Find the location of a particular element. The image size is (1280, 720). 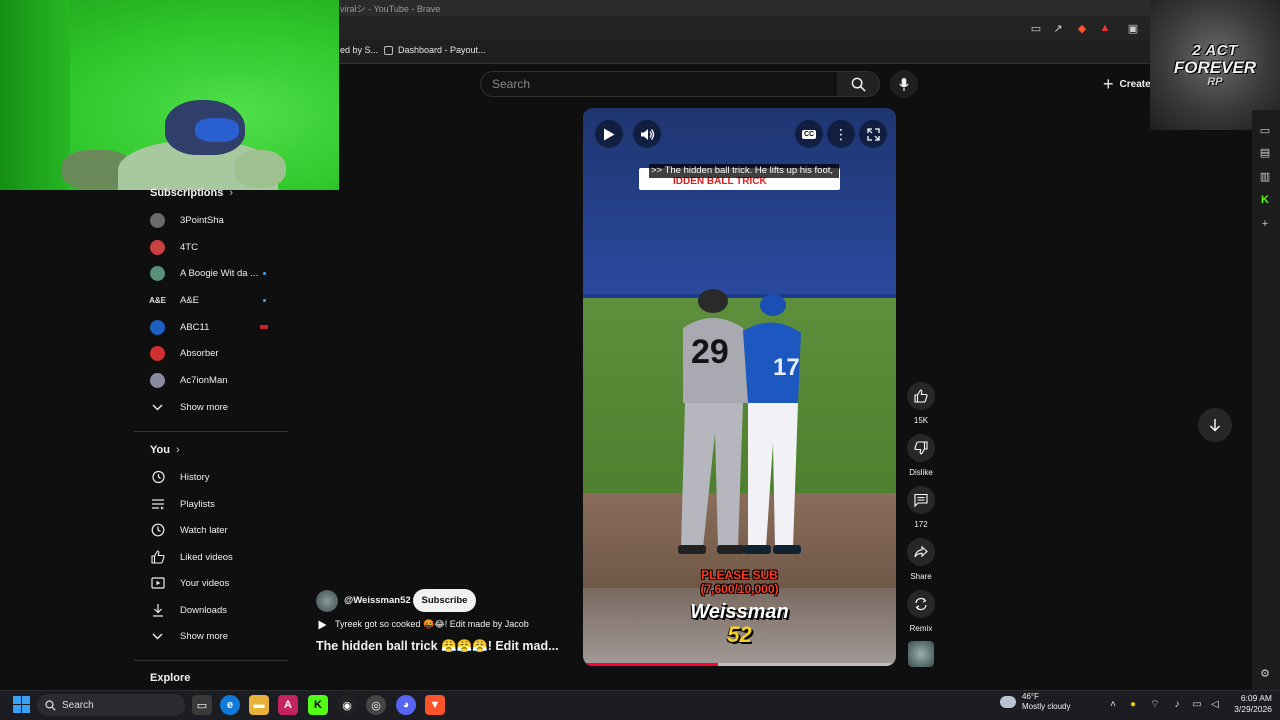

sound-thumbnail is located at coordinates (921, 654).